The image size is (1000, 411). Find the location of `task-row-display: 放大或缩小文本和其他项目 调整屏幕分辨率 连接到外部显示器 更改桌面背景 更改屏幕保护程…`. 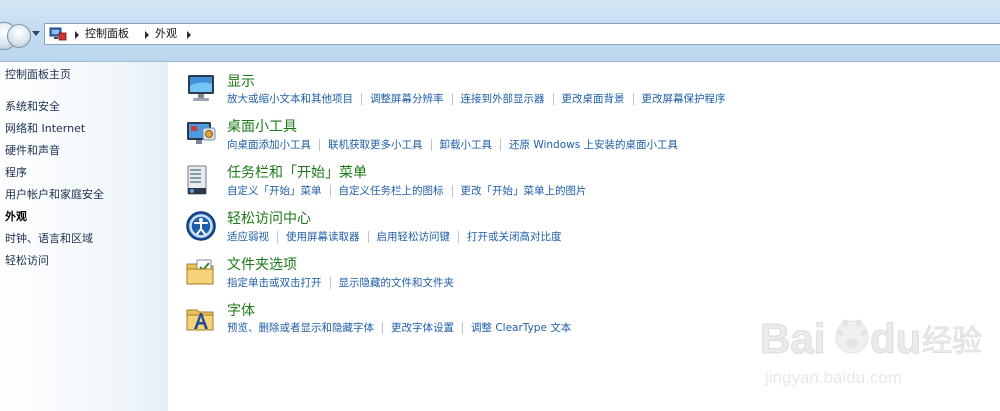

task-row-display: 放大或缩小文本和其他项目 调整屏幕分辨率 连接到外部显示器 更改桌面背景 更改屏幕保护程… is located at coordinates (476, 100).